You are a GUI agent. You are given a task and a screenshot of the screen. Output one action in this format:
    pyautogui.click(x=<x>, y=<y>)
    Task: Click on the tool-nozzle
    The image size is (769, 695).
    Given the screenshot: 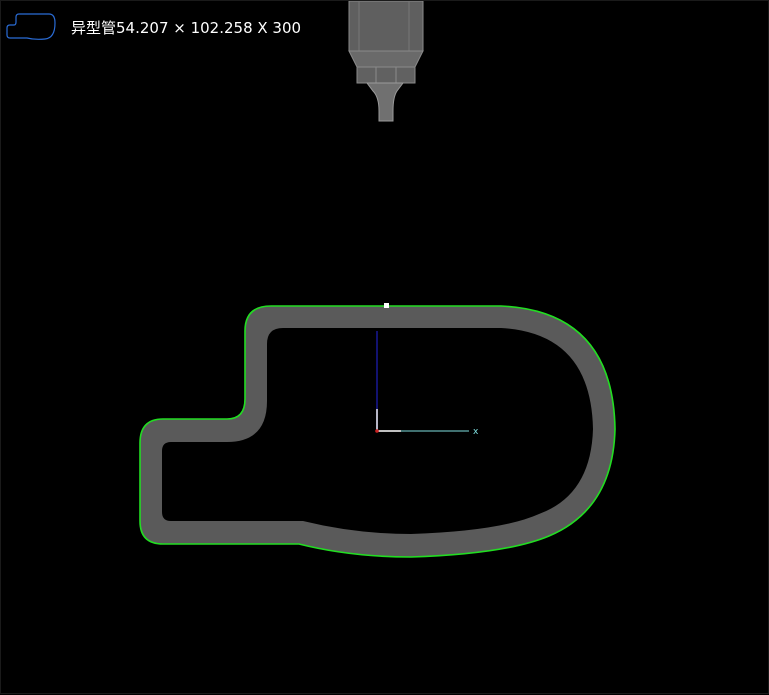 What is the action you would take?
    pyautogui.click(x=385, y=102)
    